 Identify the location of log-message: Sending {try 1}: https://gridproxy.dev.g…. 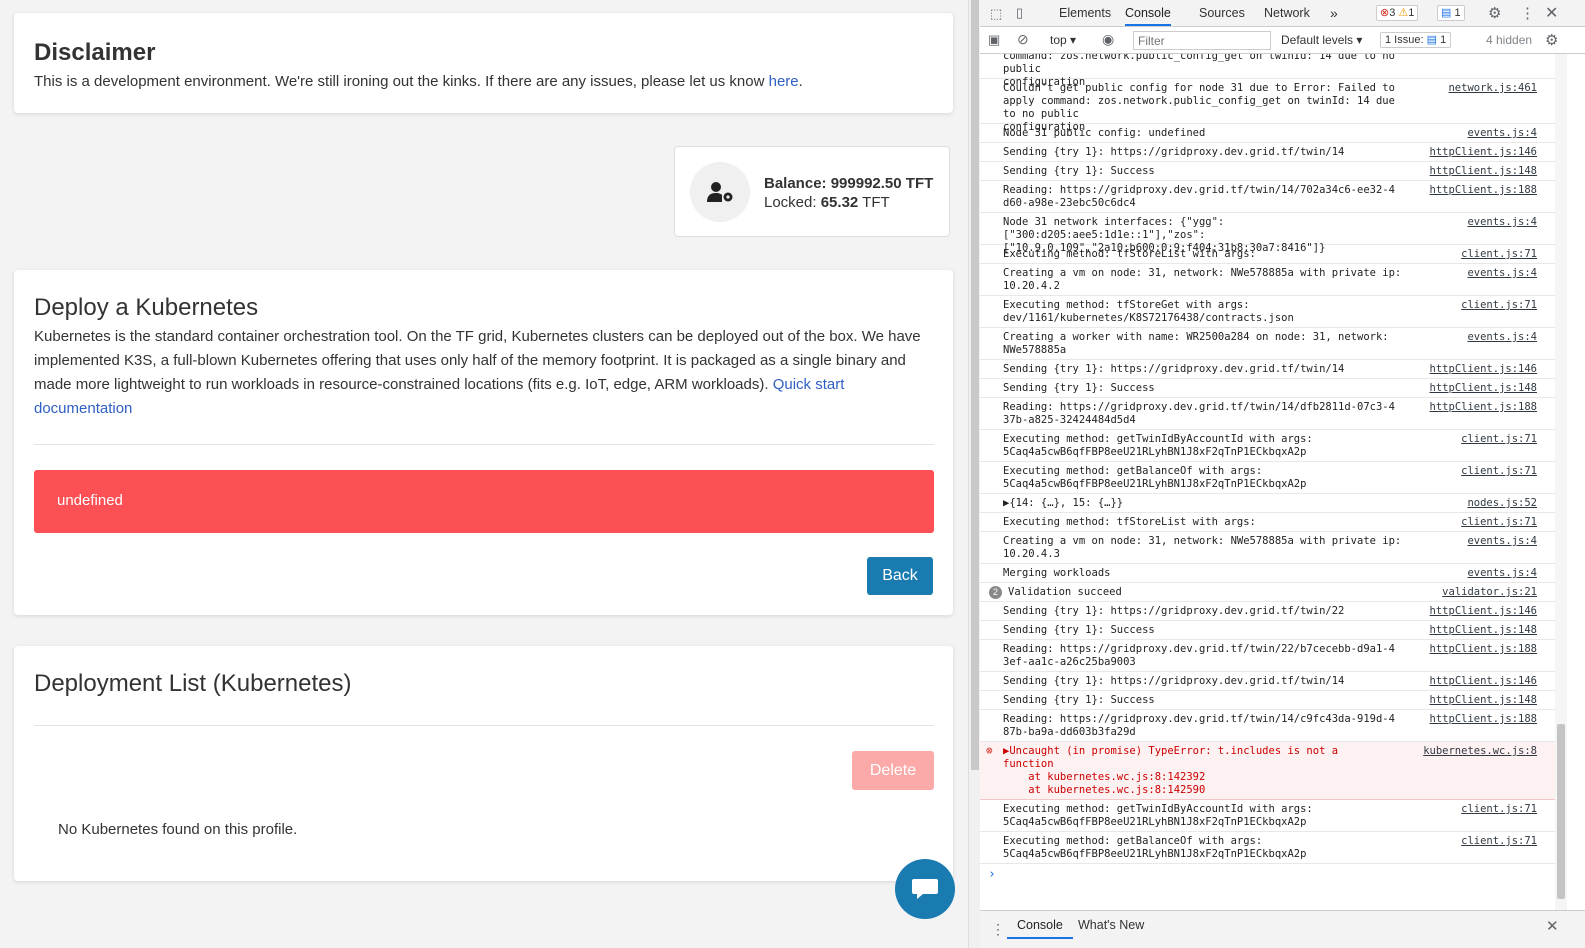
(1174, 681).